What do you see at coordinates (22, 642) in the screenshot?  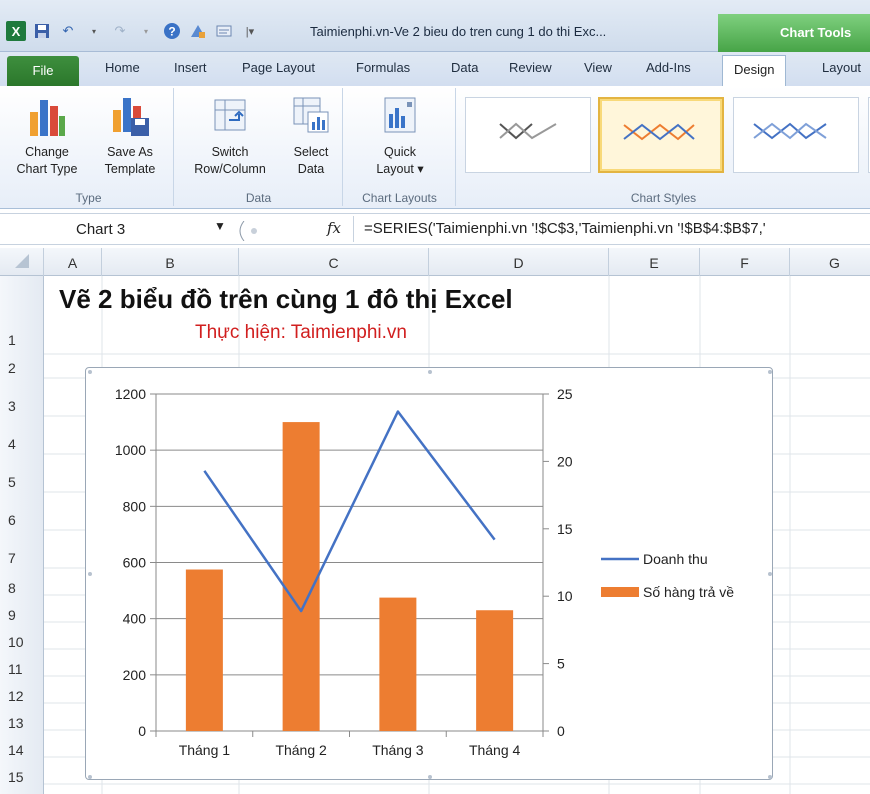 I see `row-header-10: 10` at bounding box center [22, 642].